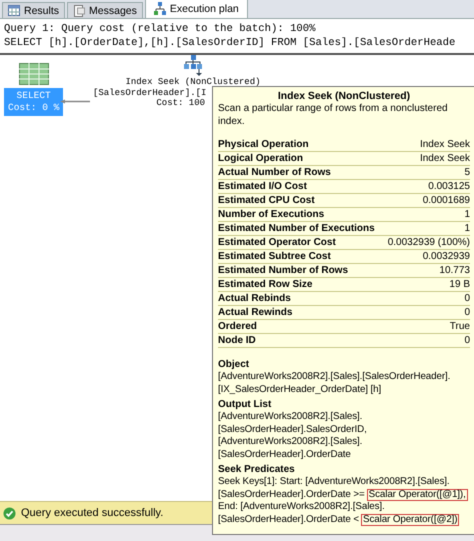 The width and height of the screenshot is (474, 541). What do you see at coordinates (274, 172) in the screenshot?
I see `property-name: Actual Number of Rows` at bounding box center [274, 172].